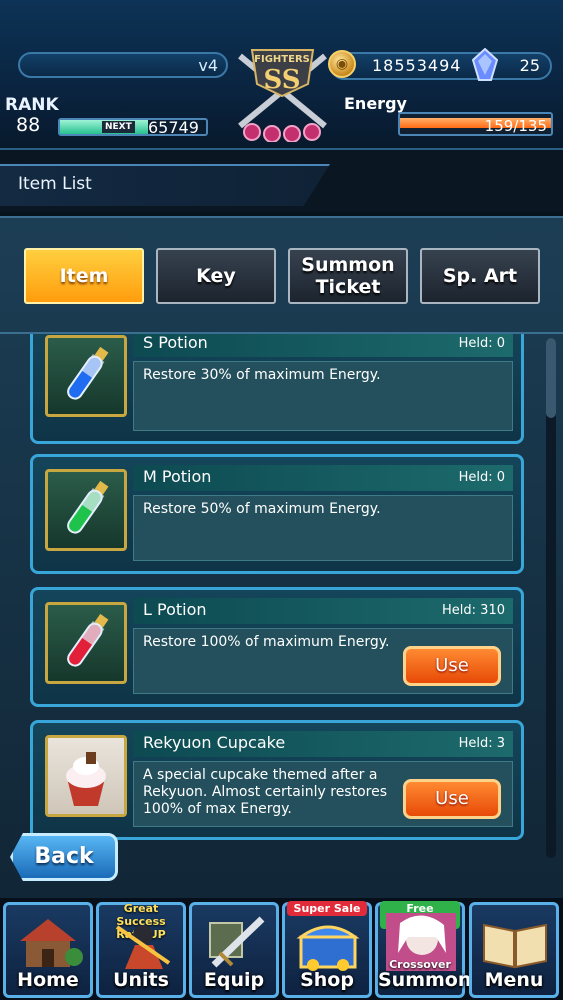 The image size is (563, 1000). What do you see at coordinates (86, 779) in the screenshot?
I see `cupcake-icon` at bounding box center [86, 779].